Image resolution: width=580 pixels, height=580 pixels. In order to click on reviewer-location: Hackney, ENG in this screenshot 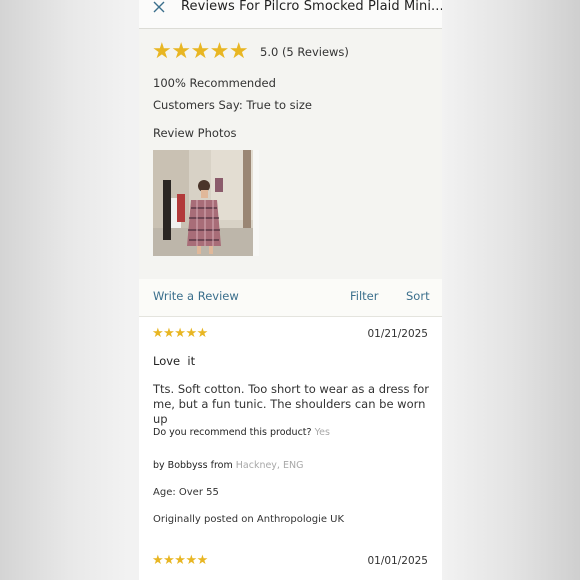, I will do `click(269, 465)`.